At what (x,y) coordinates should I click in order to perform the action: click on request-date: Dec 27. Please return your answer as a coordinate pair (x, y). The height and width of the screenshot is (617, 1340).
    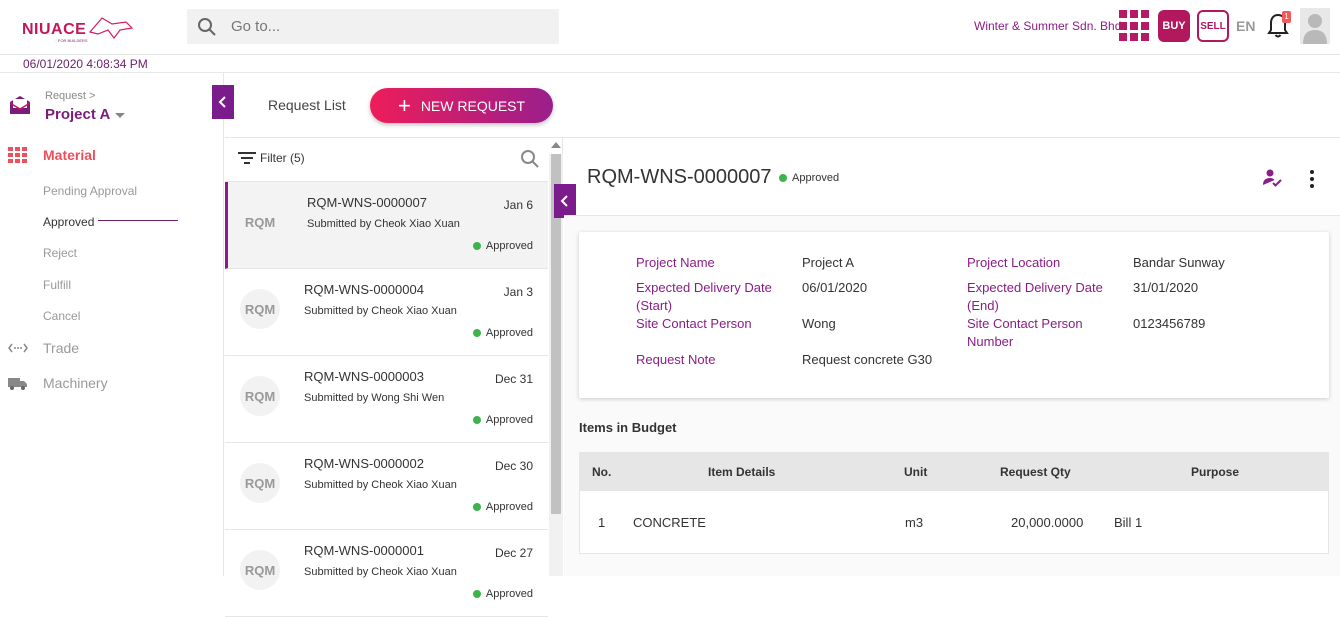
    Looking at the image, I should click on (513, 553).